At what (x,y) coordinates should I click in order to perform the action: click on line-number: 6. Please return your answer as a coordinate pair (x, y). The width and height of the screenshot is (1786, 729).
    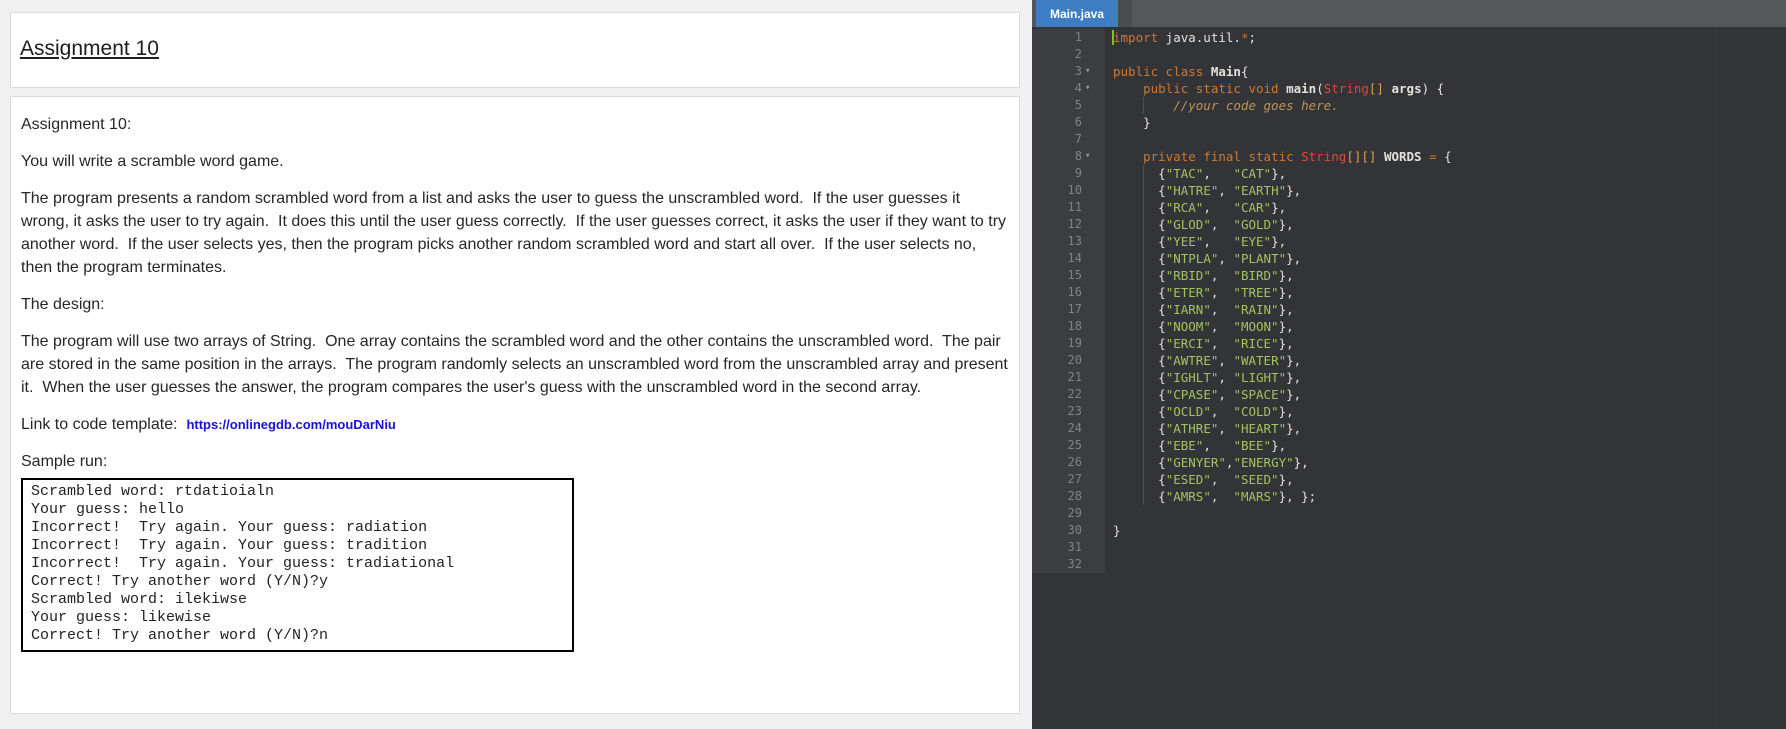
    Looking at the image, I should click on (1068, 122).